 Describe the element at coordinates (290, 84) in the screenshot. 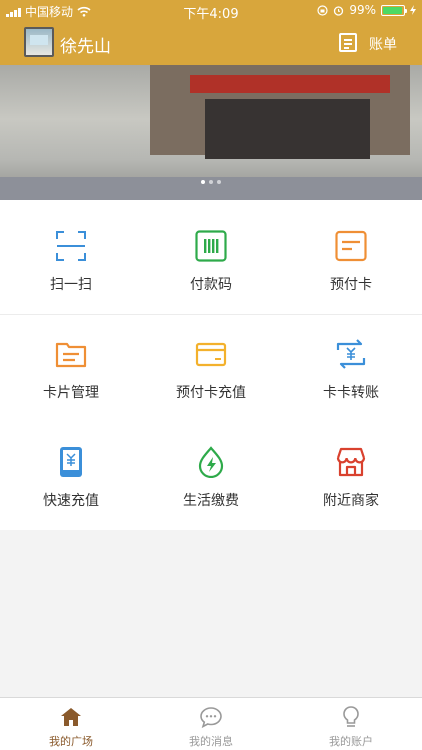

I see `banner-sign` at that location.